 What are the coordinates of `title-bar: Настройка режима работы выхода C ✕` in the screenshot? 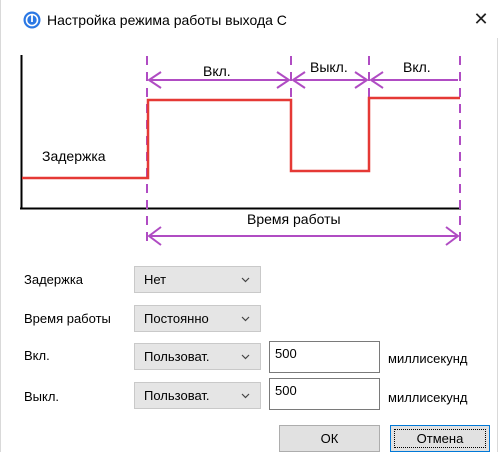 It's located at (249, 19).